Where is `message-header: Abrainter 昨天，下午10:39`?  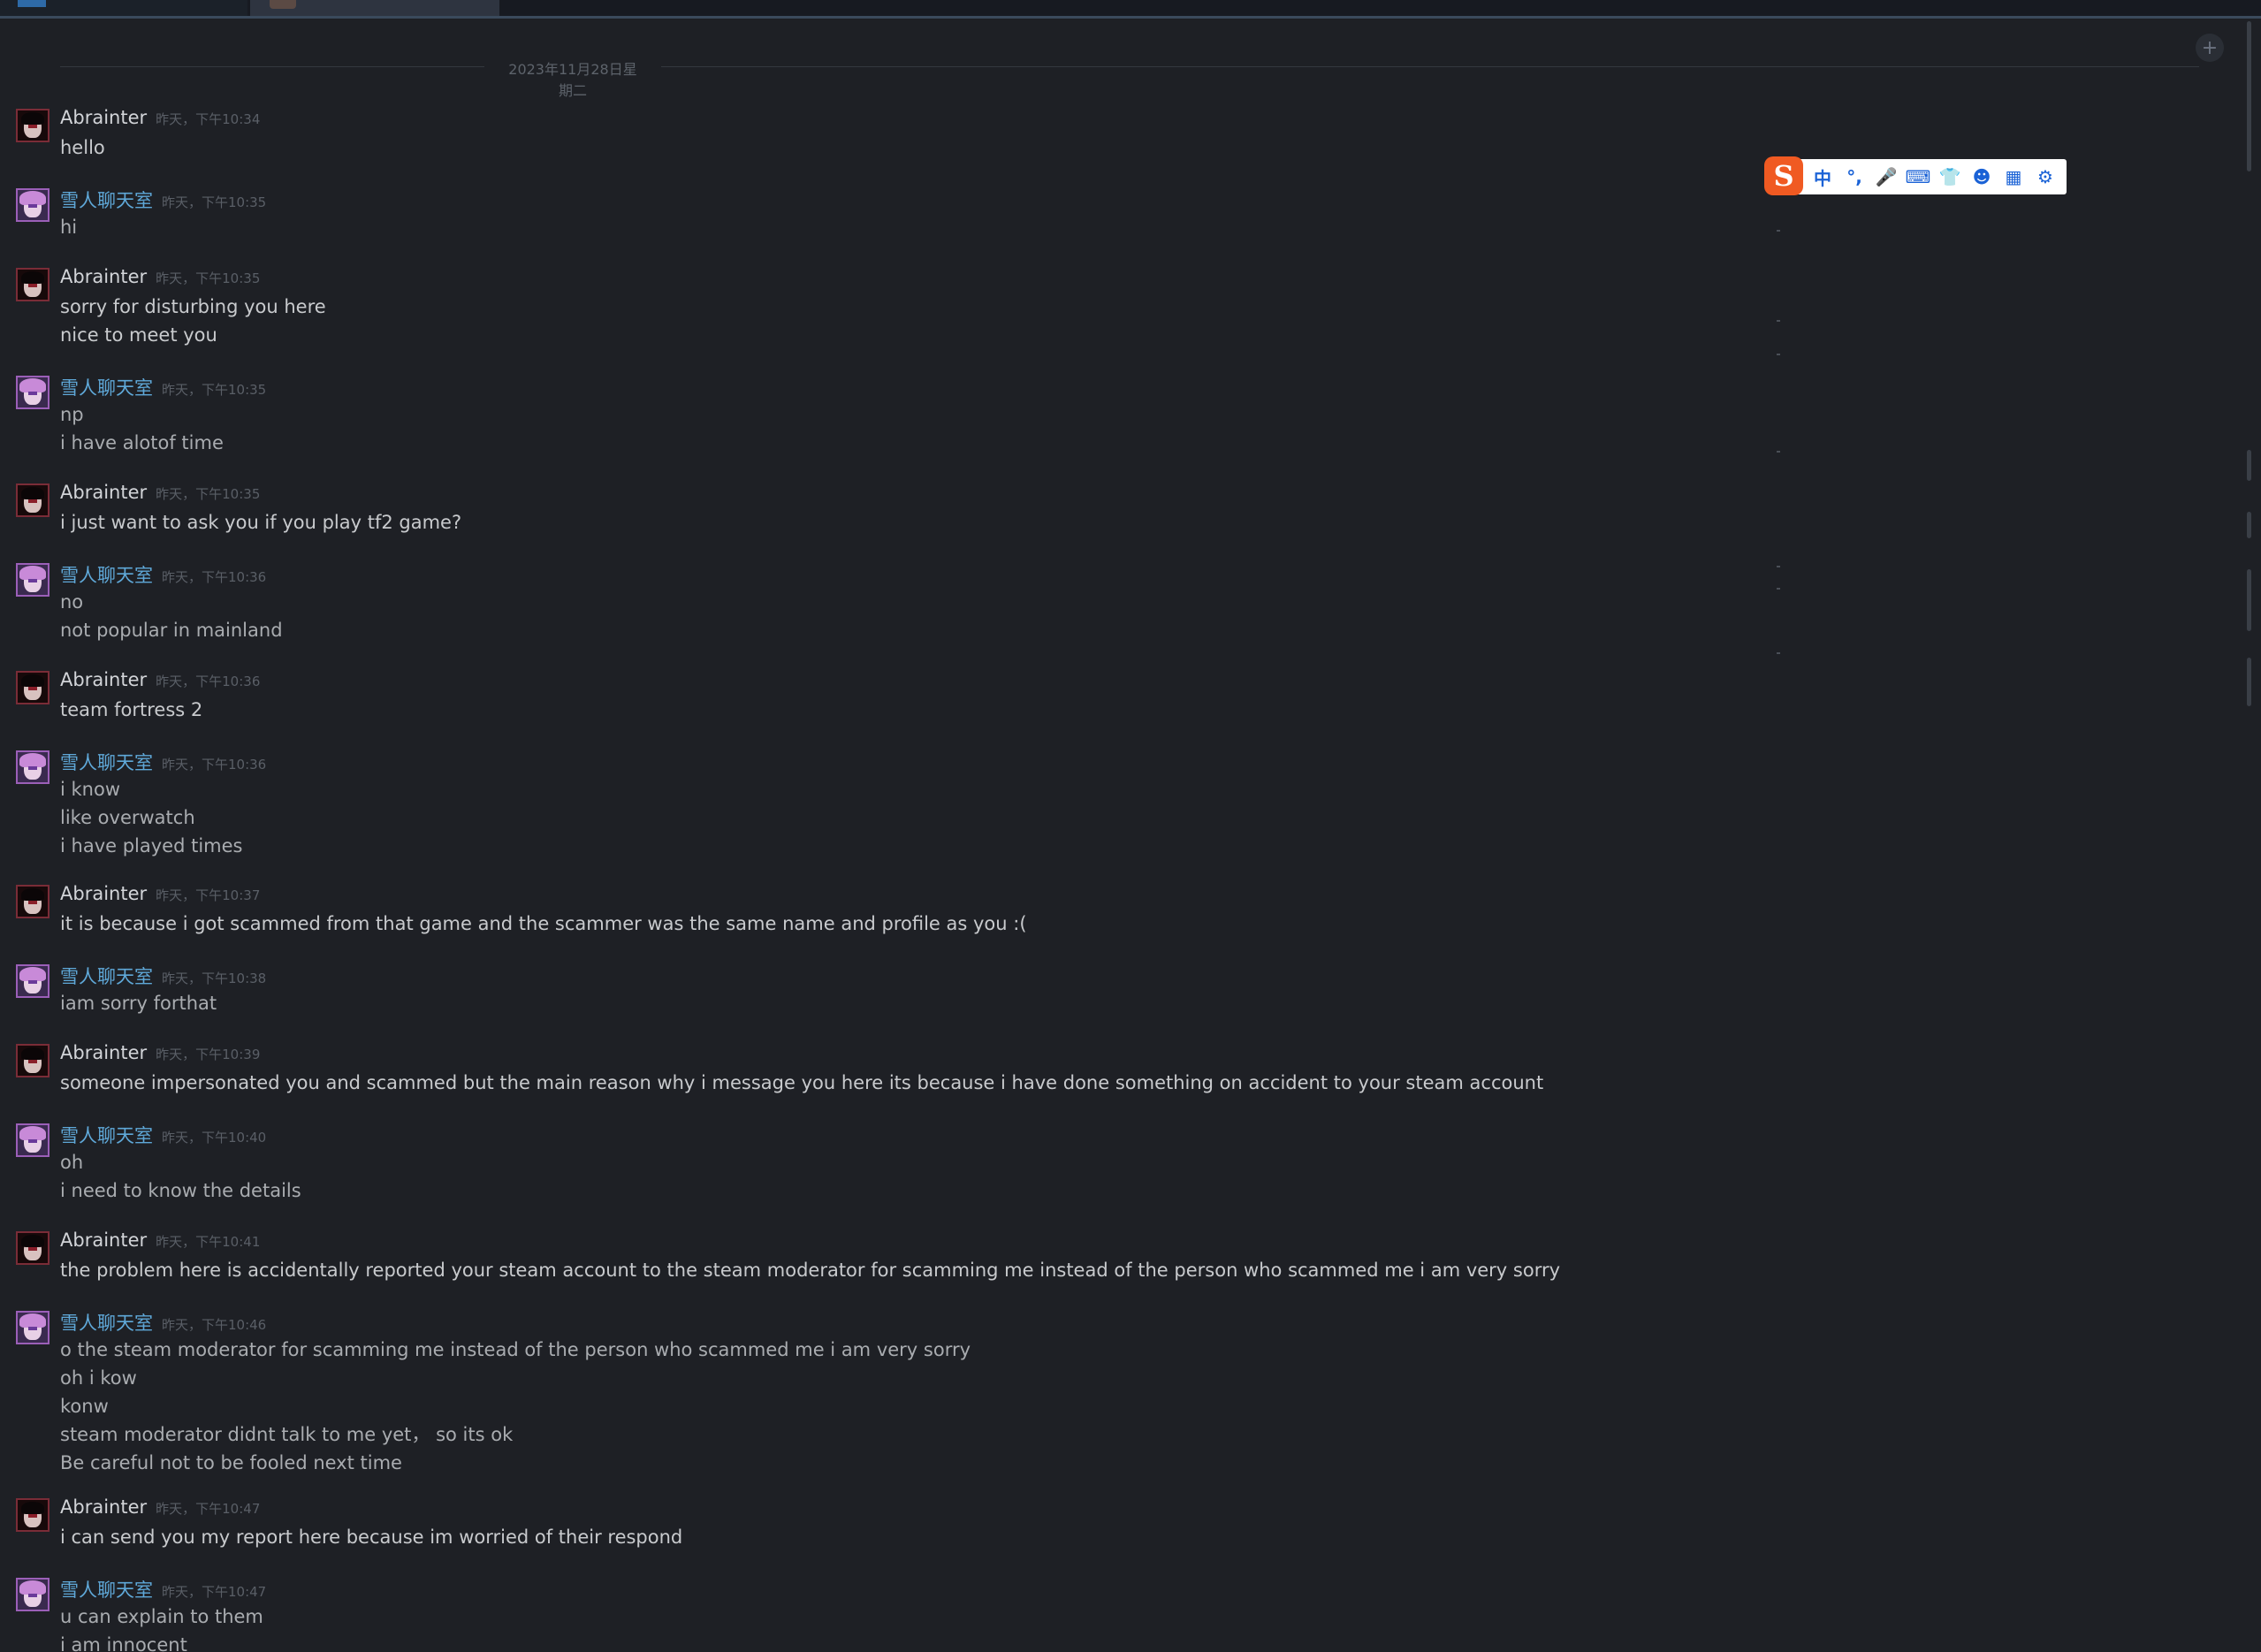 message-header: Abrainter 昨天，下午10:39 is located at coordinates (160, 1056).